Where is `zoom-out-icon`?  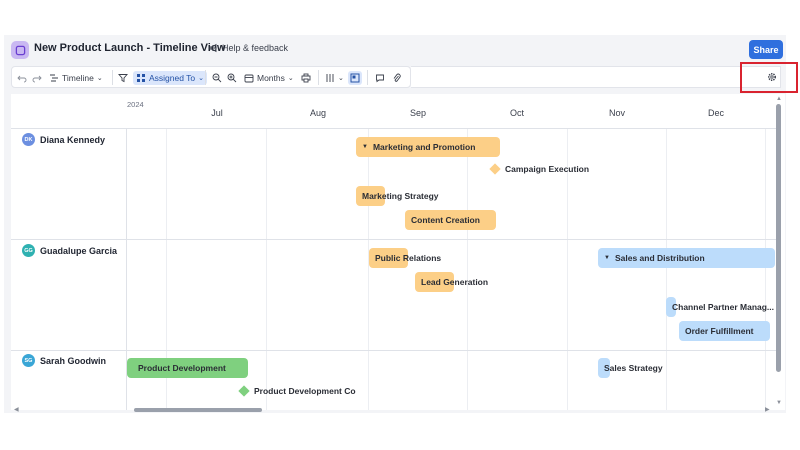 zoom-out-icon is located at coordinates (217, 78).